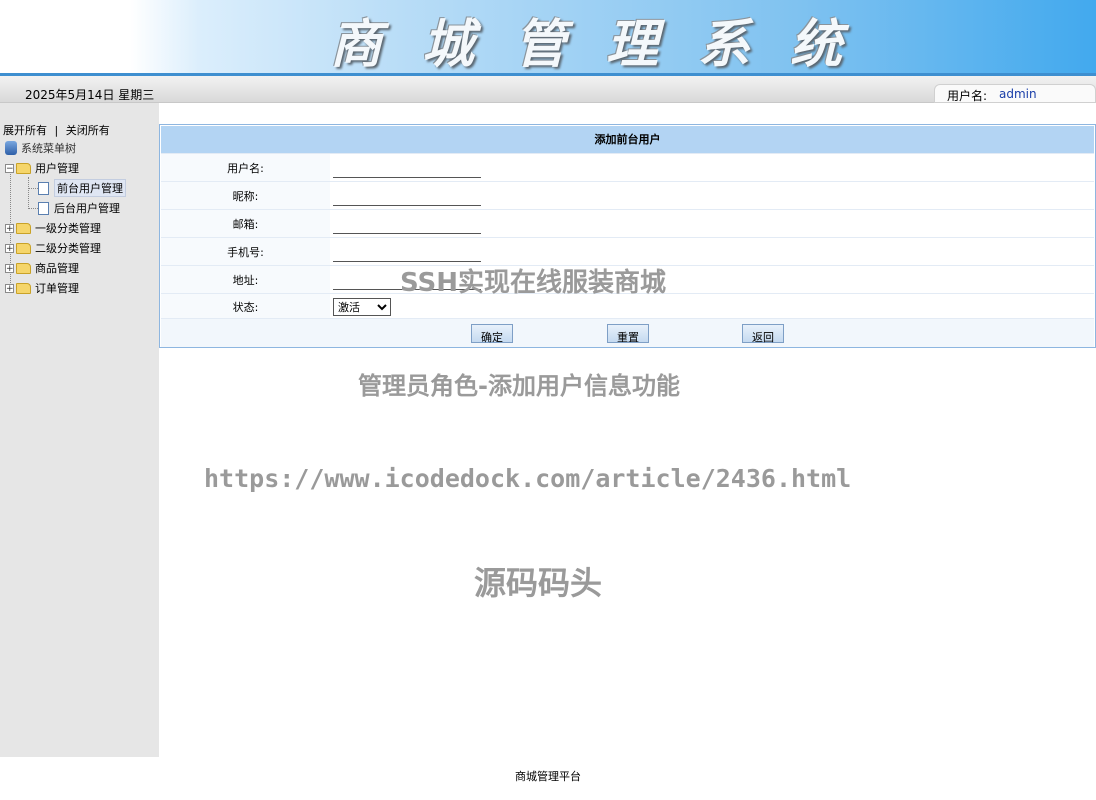 The height and width of the screenshot is (800, 1096). I want to click on collapse-all-link: 关闭所有, so click(88, 130).